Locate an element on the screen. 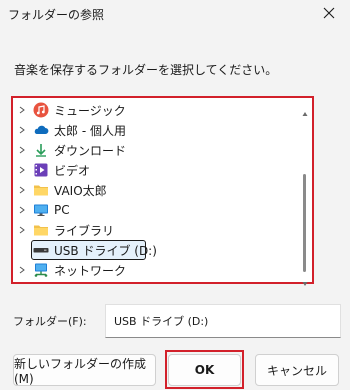  tree-scrollbar is located at coordinates (305, 194).